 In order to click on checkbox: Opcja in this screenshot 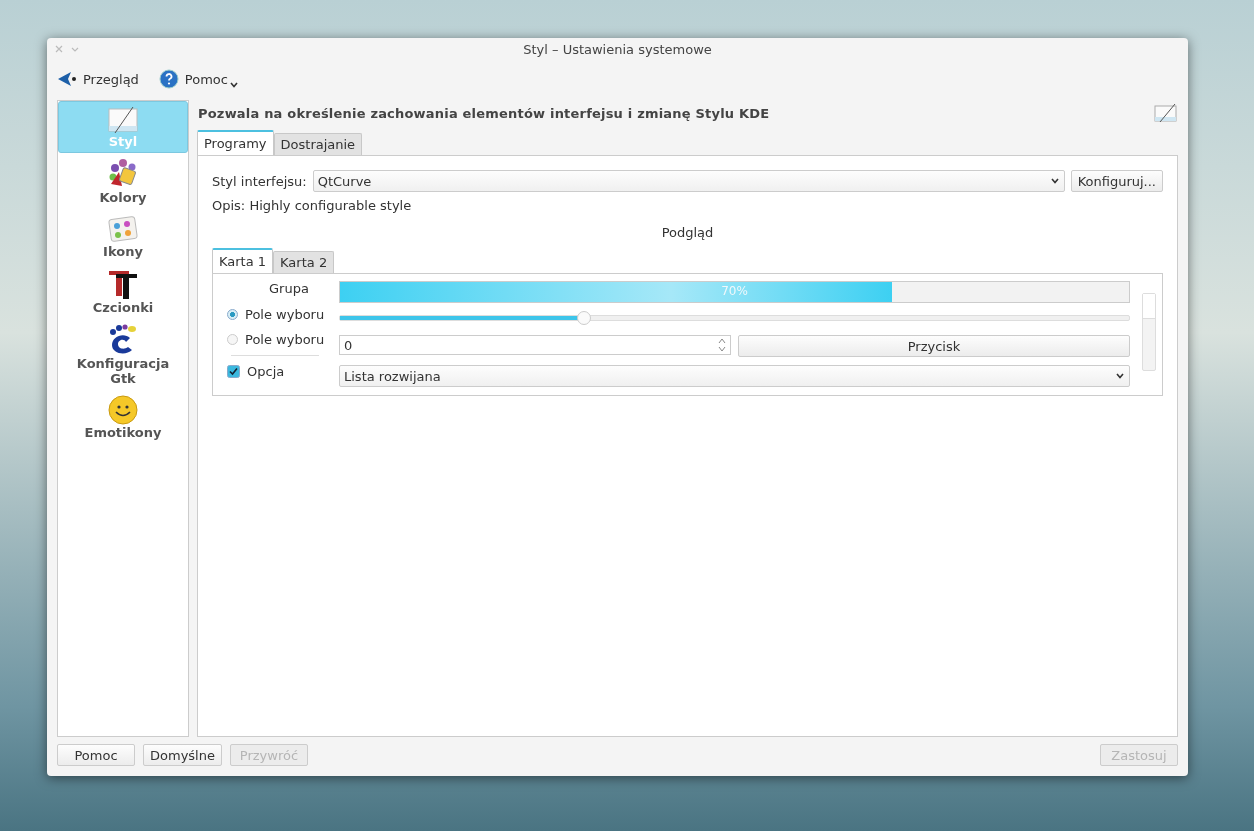, I will do `click(277, 371)`.